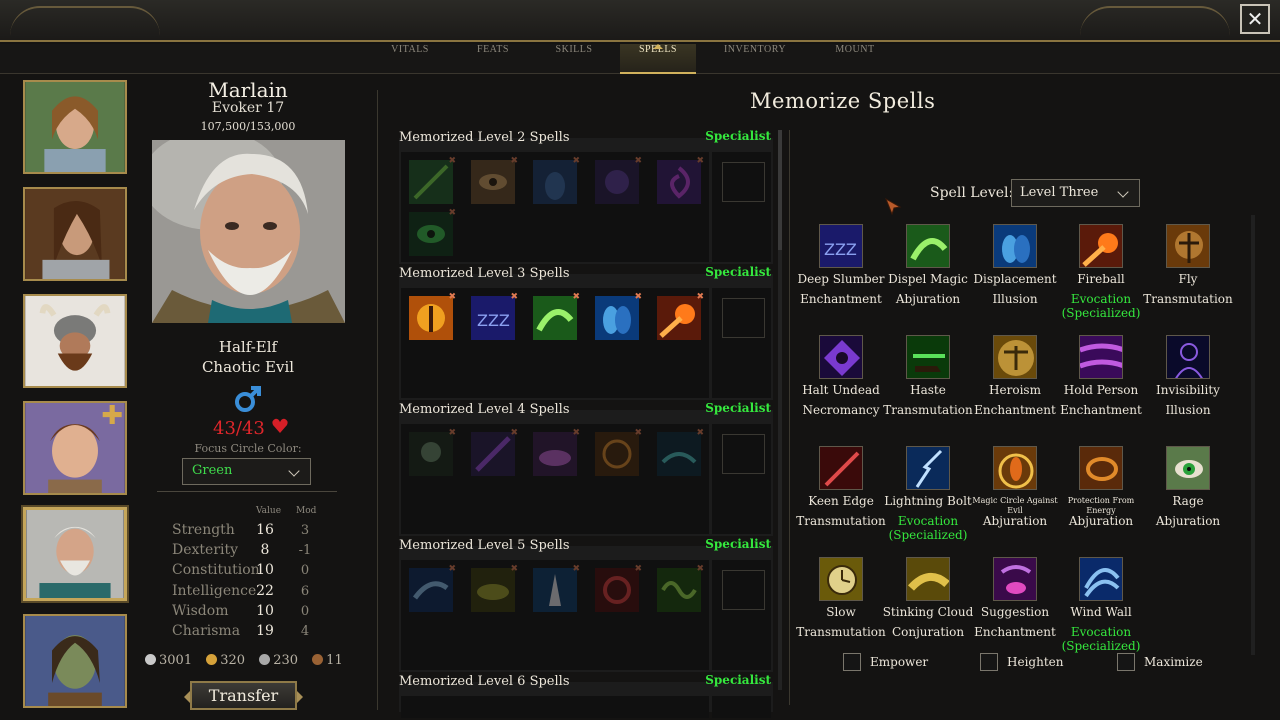 The width and height of the screenshot is (1280, 720). Describe the element at coordinates (928, 528) in the screenshot. I see `spell-school: Evocation (Specialized)` at that location.